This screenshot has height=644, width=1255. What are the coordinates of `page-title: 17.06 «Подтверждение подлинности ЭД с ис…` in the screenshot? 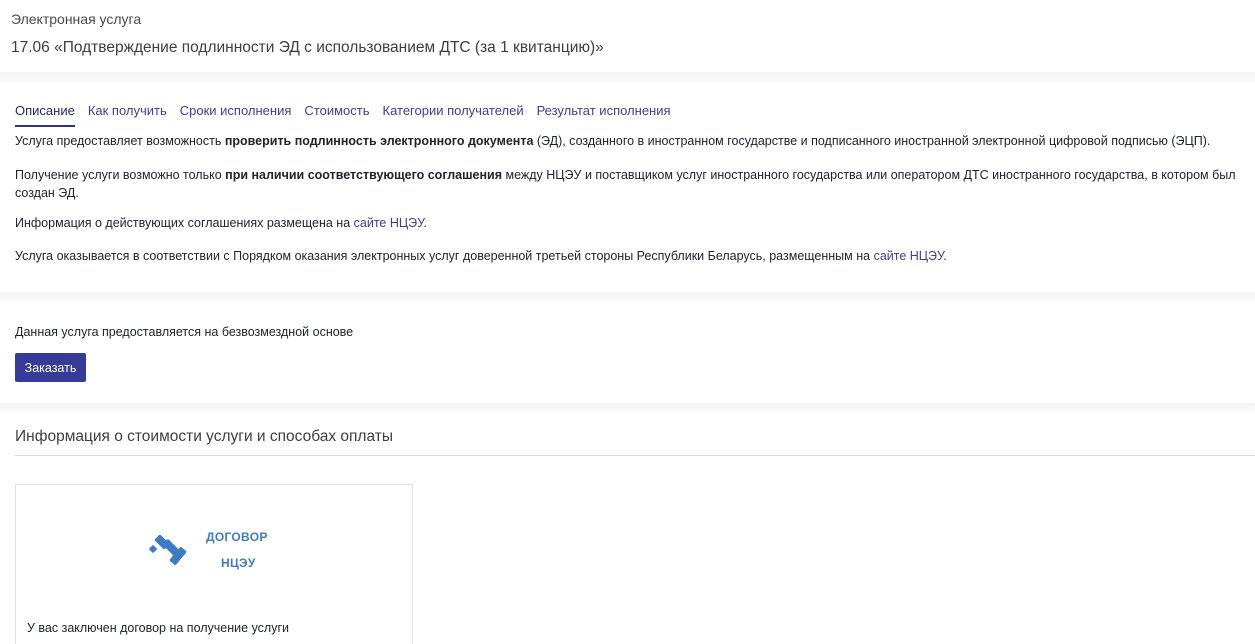 It's located at (307, 47).